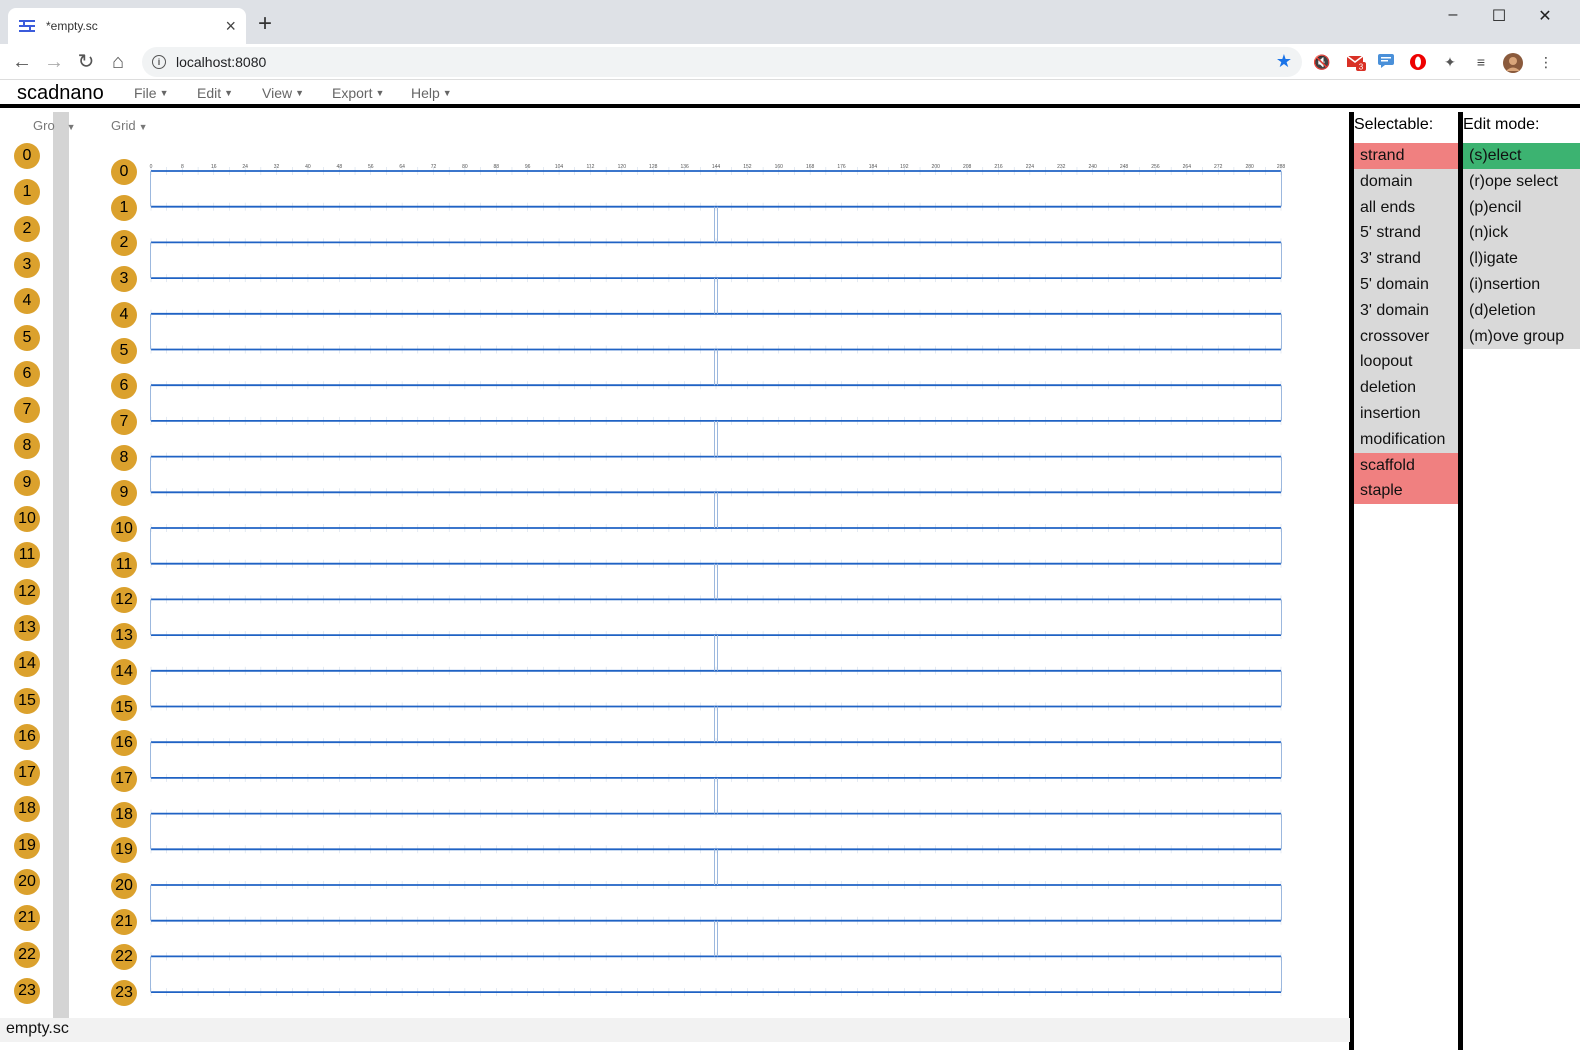 The height and width of the screenshot is (1050, 1580). I want to click on edit-mode-option-m-ove-group: (m)ove group, so click(1521, 336).